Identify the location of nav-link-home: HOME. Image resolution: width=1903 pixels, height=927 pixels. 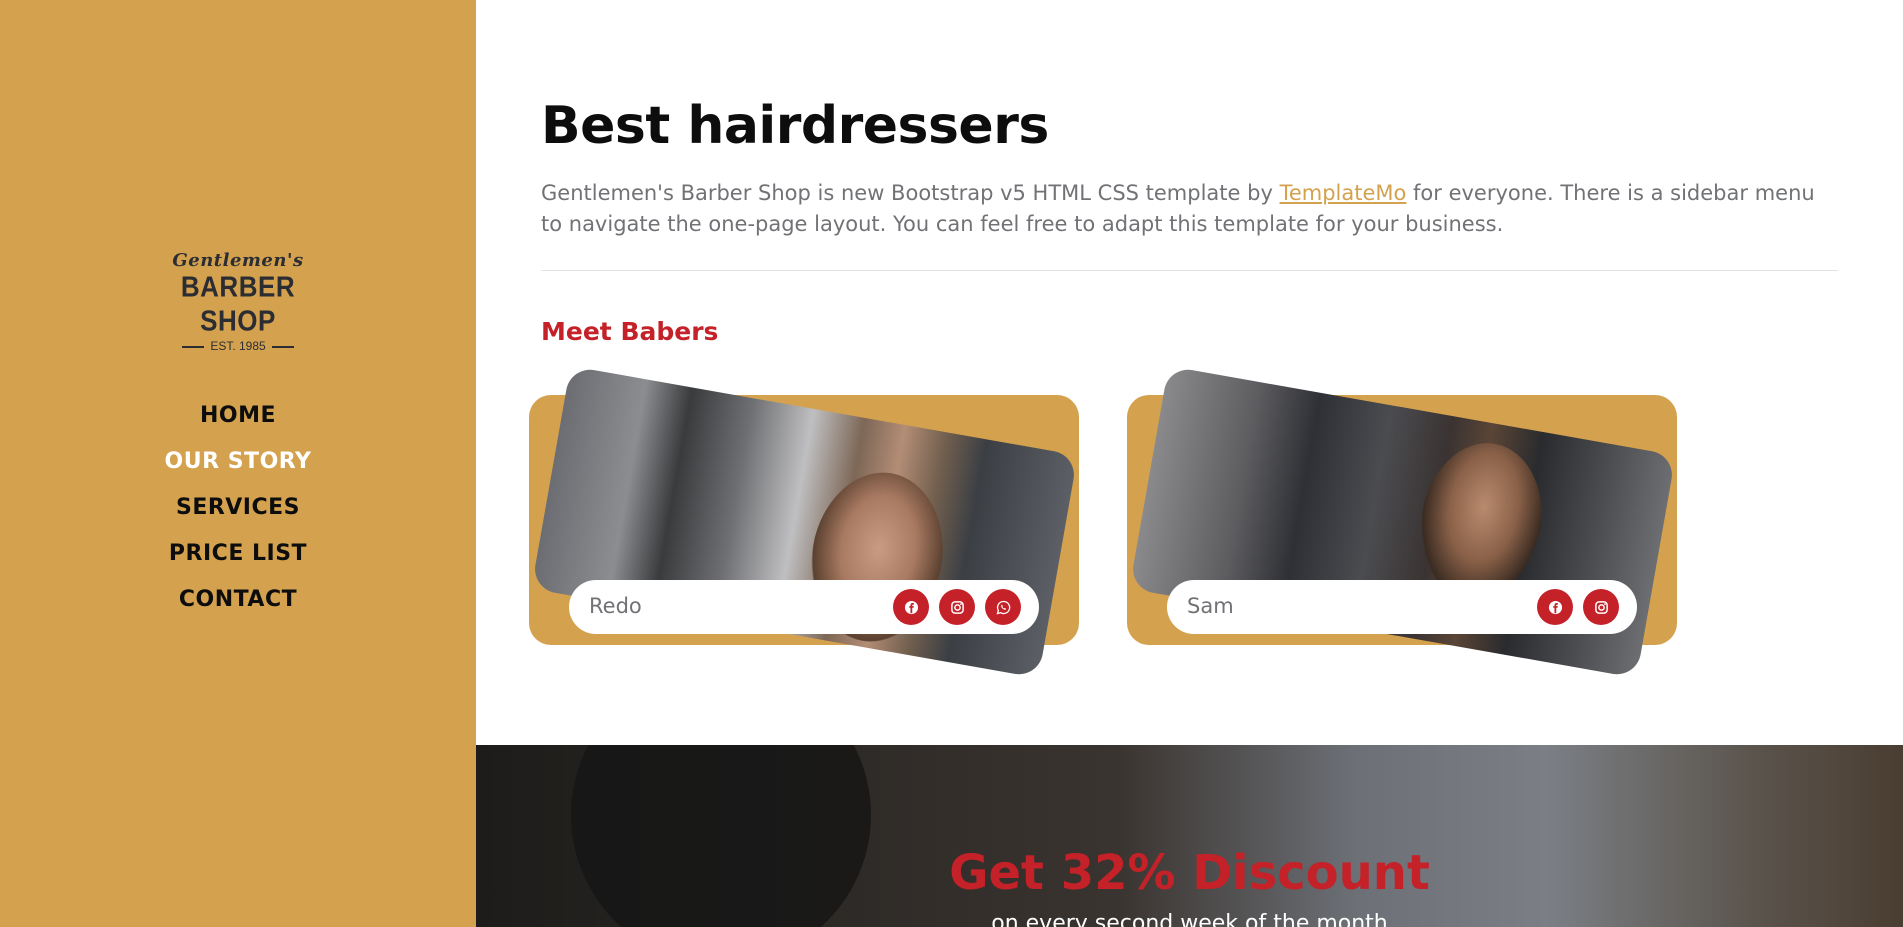
(238, 415).